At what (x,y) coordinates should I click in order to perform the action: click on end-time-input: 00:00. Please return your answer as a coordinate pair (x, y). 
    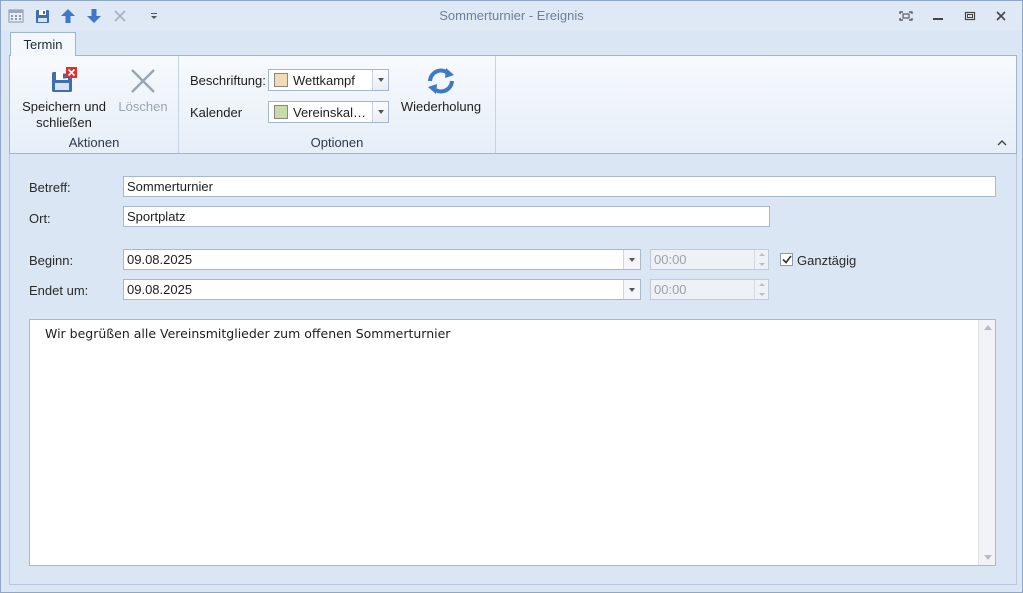
    Looking at the image, I should click on (709, 289).